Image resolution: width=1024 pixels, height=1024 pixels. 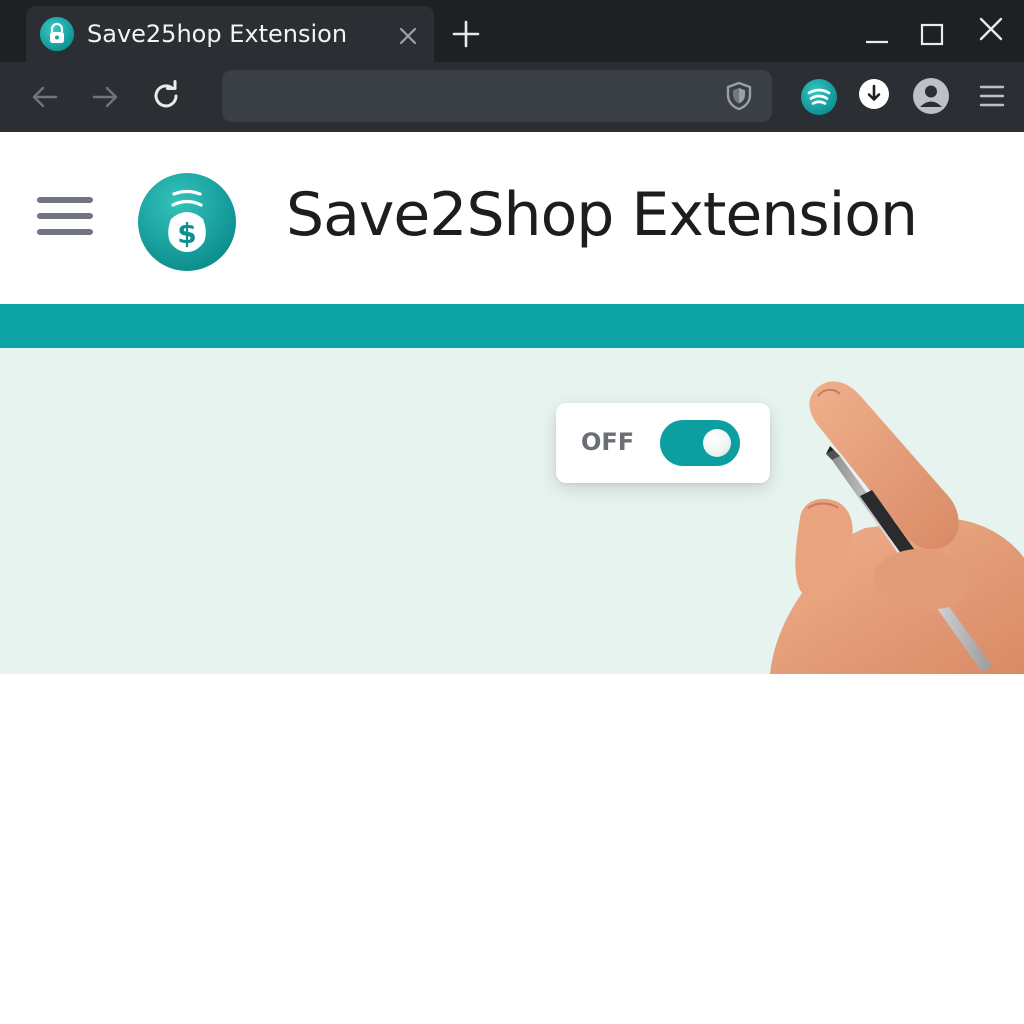 I want to click on new-tab-plus-icon, so click(x=466, y=34).